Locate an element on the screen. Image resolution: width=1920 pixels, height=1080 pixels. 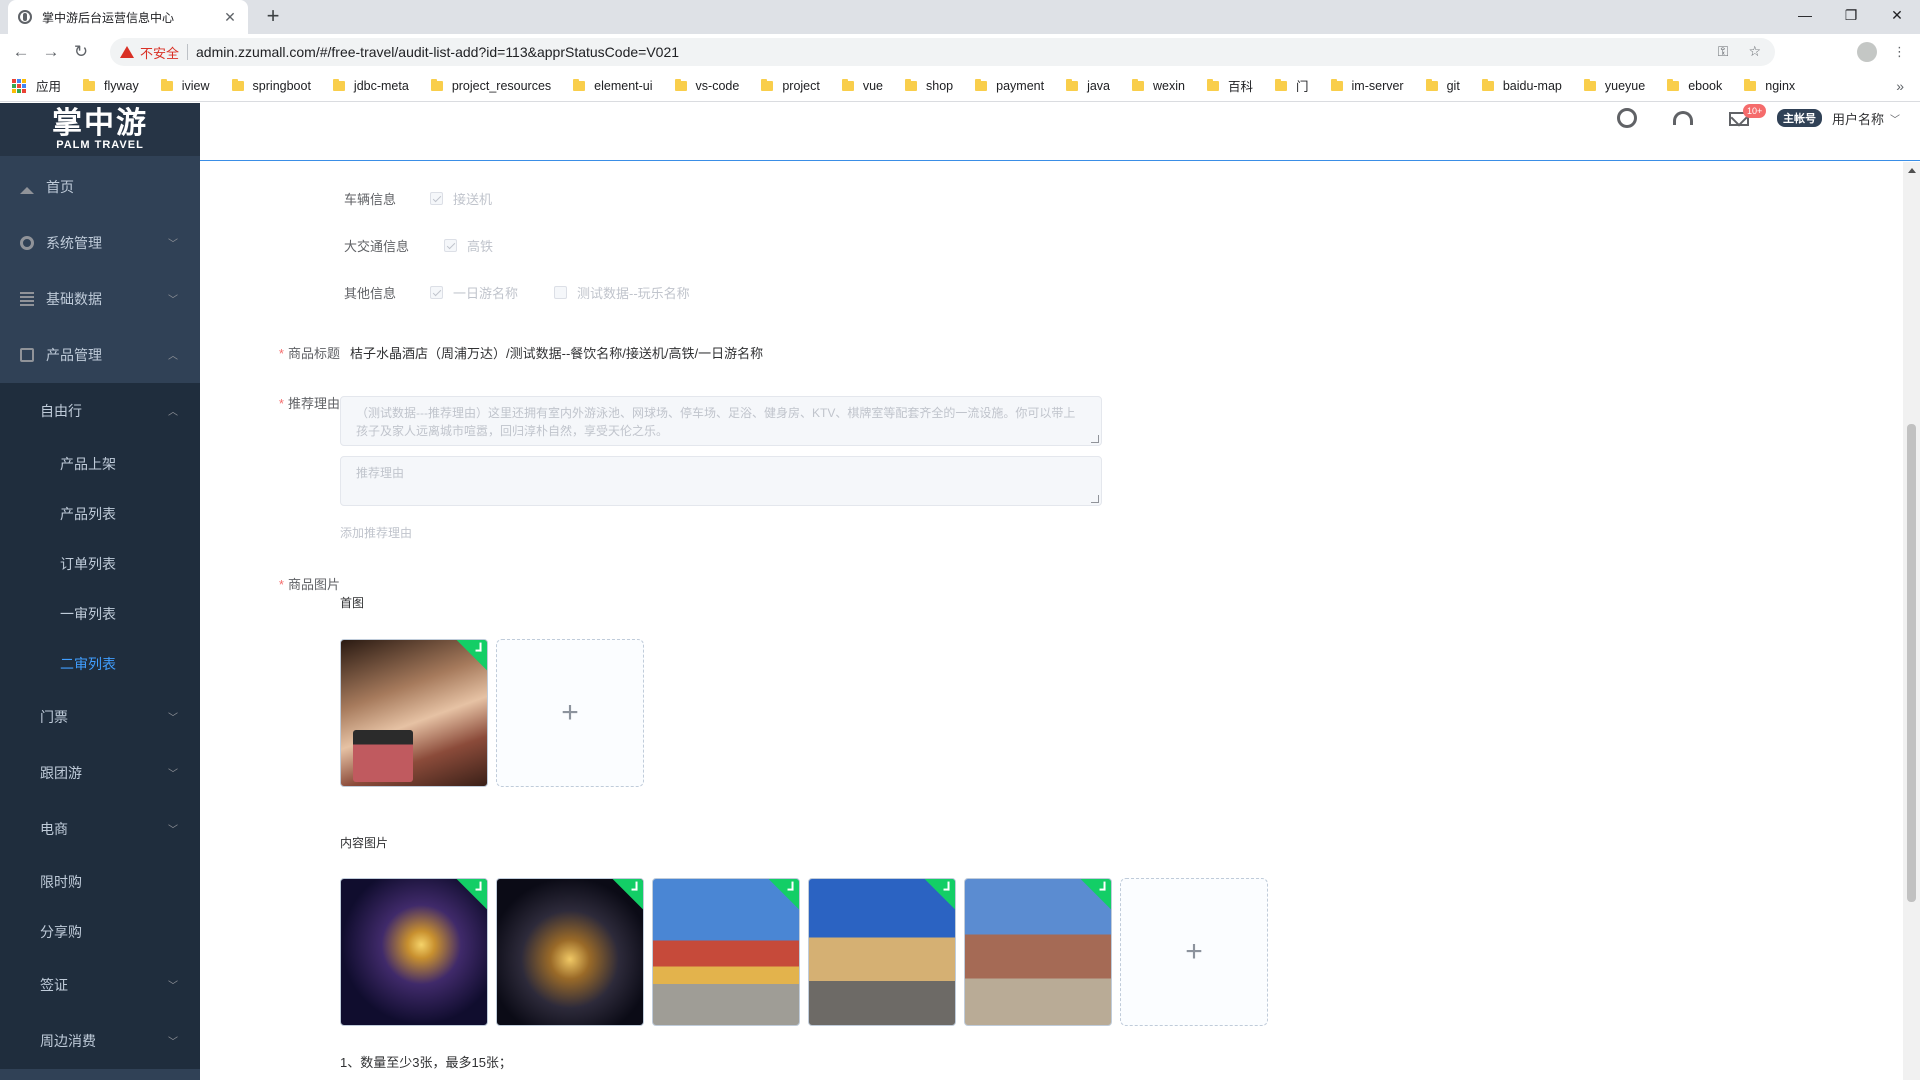
bookmark-item: iview is located at coordinates (185, 85).